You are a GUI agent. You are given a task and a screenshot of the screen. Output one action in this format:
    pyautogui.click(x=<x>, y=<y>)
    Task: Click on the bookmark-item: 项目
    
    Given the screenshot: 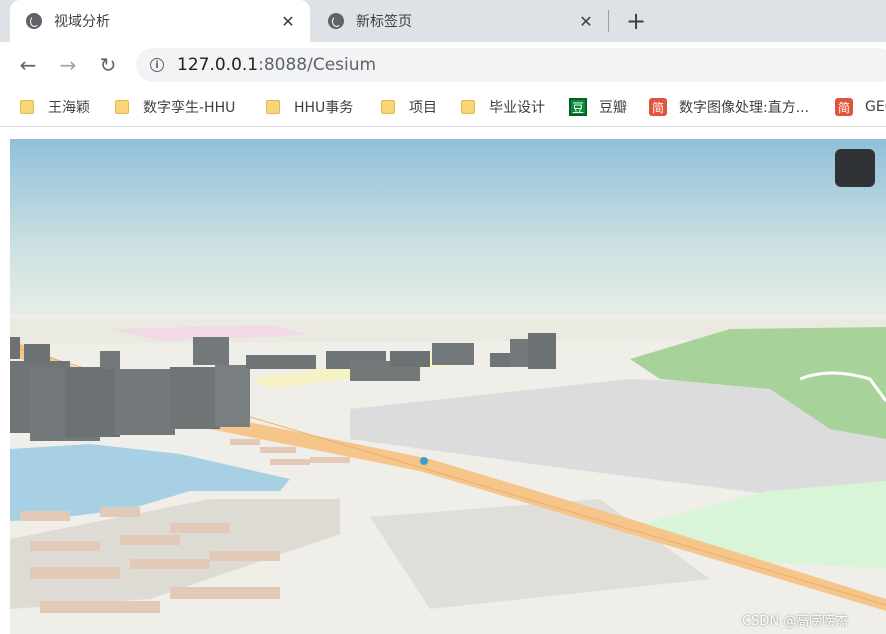 What is the action you would take?
    pyautogui.click(x=409, y=107)
    